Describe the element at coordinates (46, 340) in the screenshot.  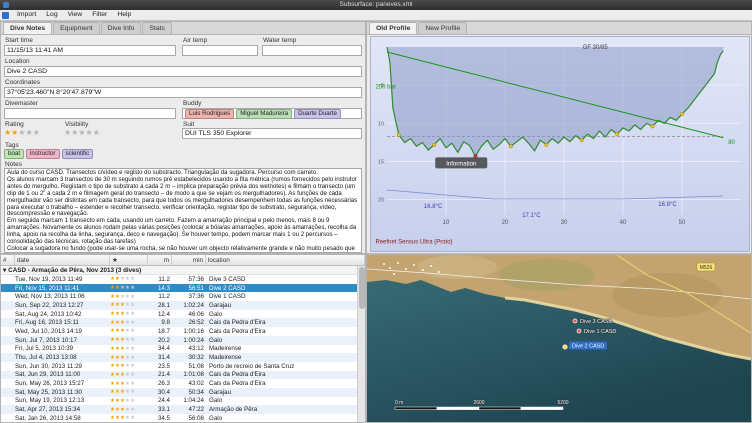
I see `dive-date: Sun, Jul 7, 2013 10:17` at that location.